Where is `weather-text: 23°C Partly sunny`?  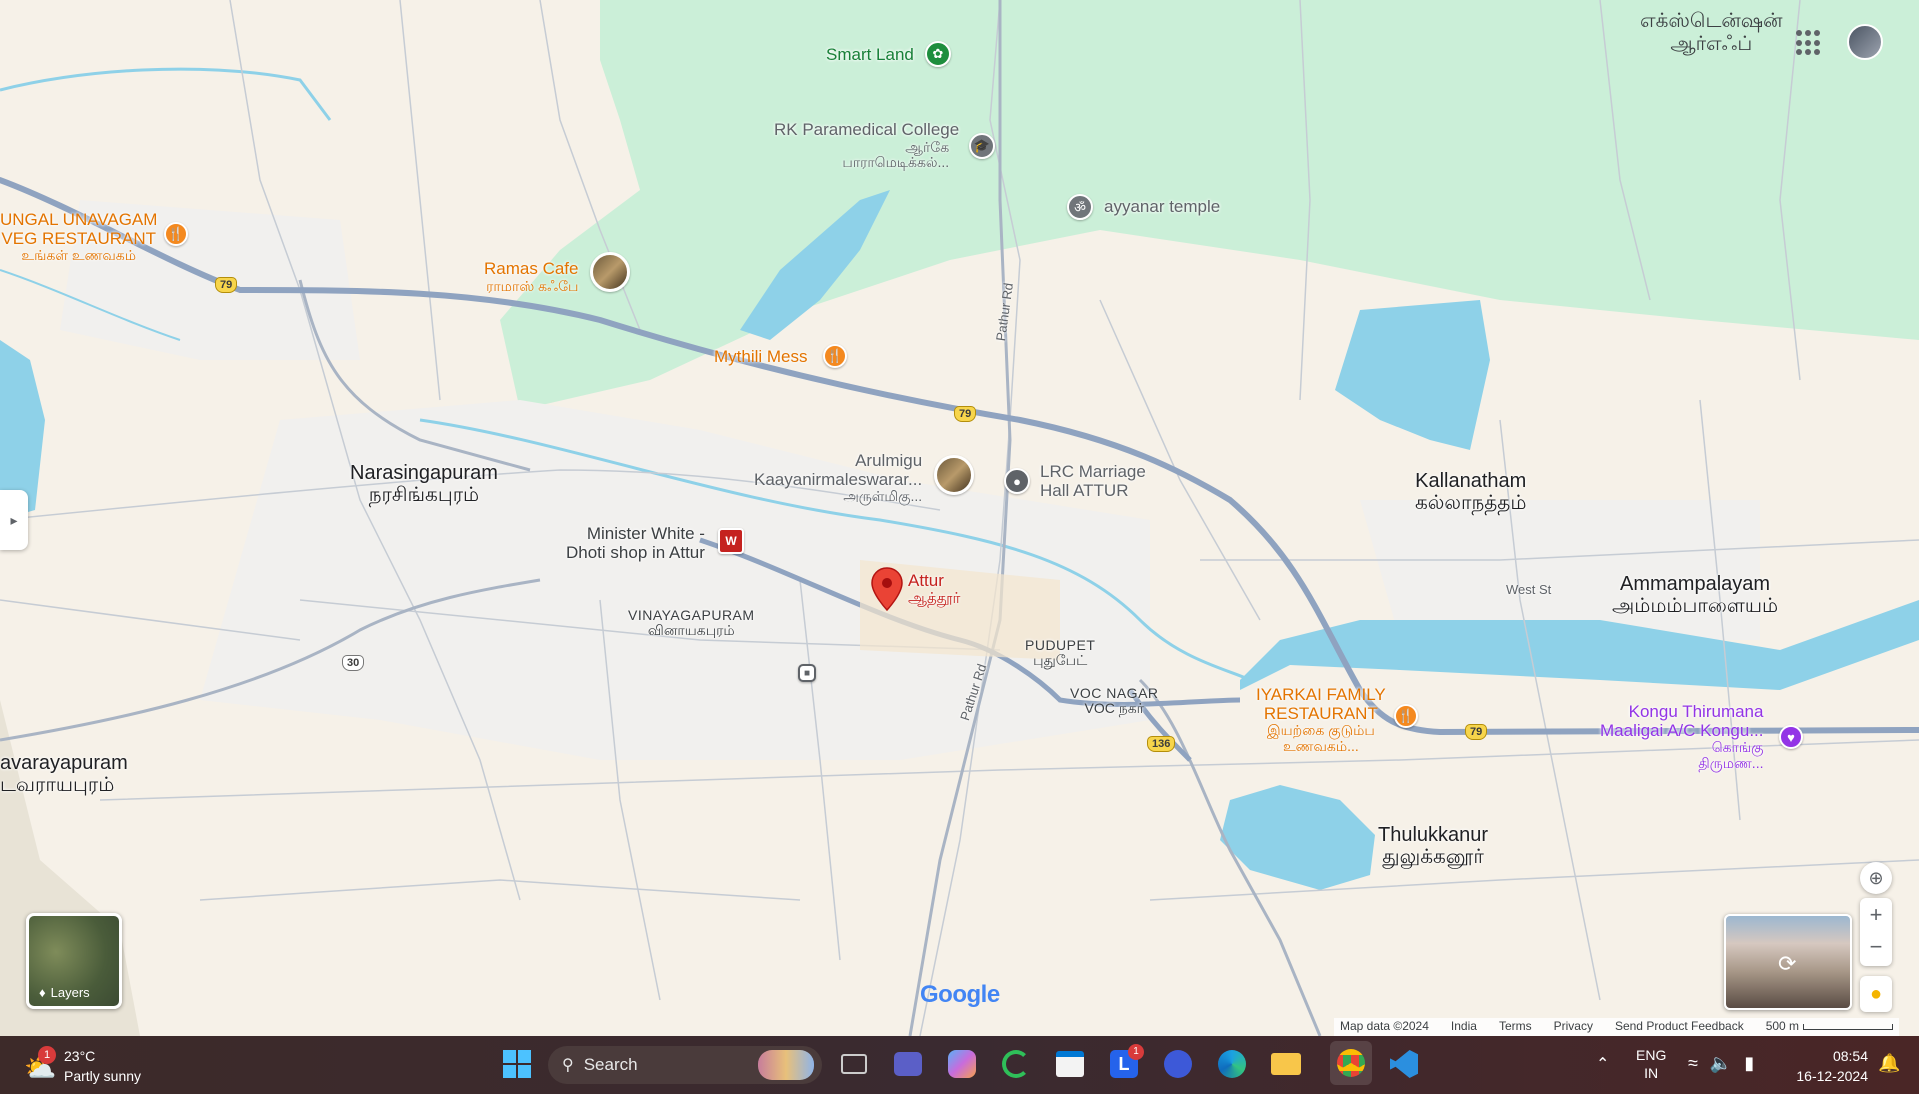 weather-text: 23°C Partly sunny is located at coordinates (102, 1066).